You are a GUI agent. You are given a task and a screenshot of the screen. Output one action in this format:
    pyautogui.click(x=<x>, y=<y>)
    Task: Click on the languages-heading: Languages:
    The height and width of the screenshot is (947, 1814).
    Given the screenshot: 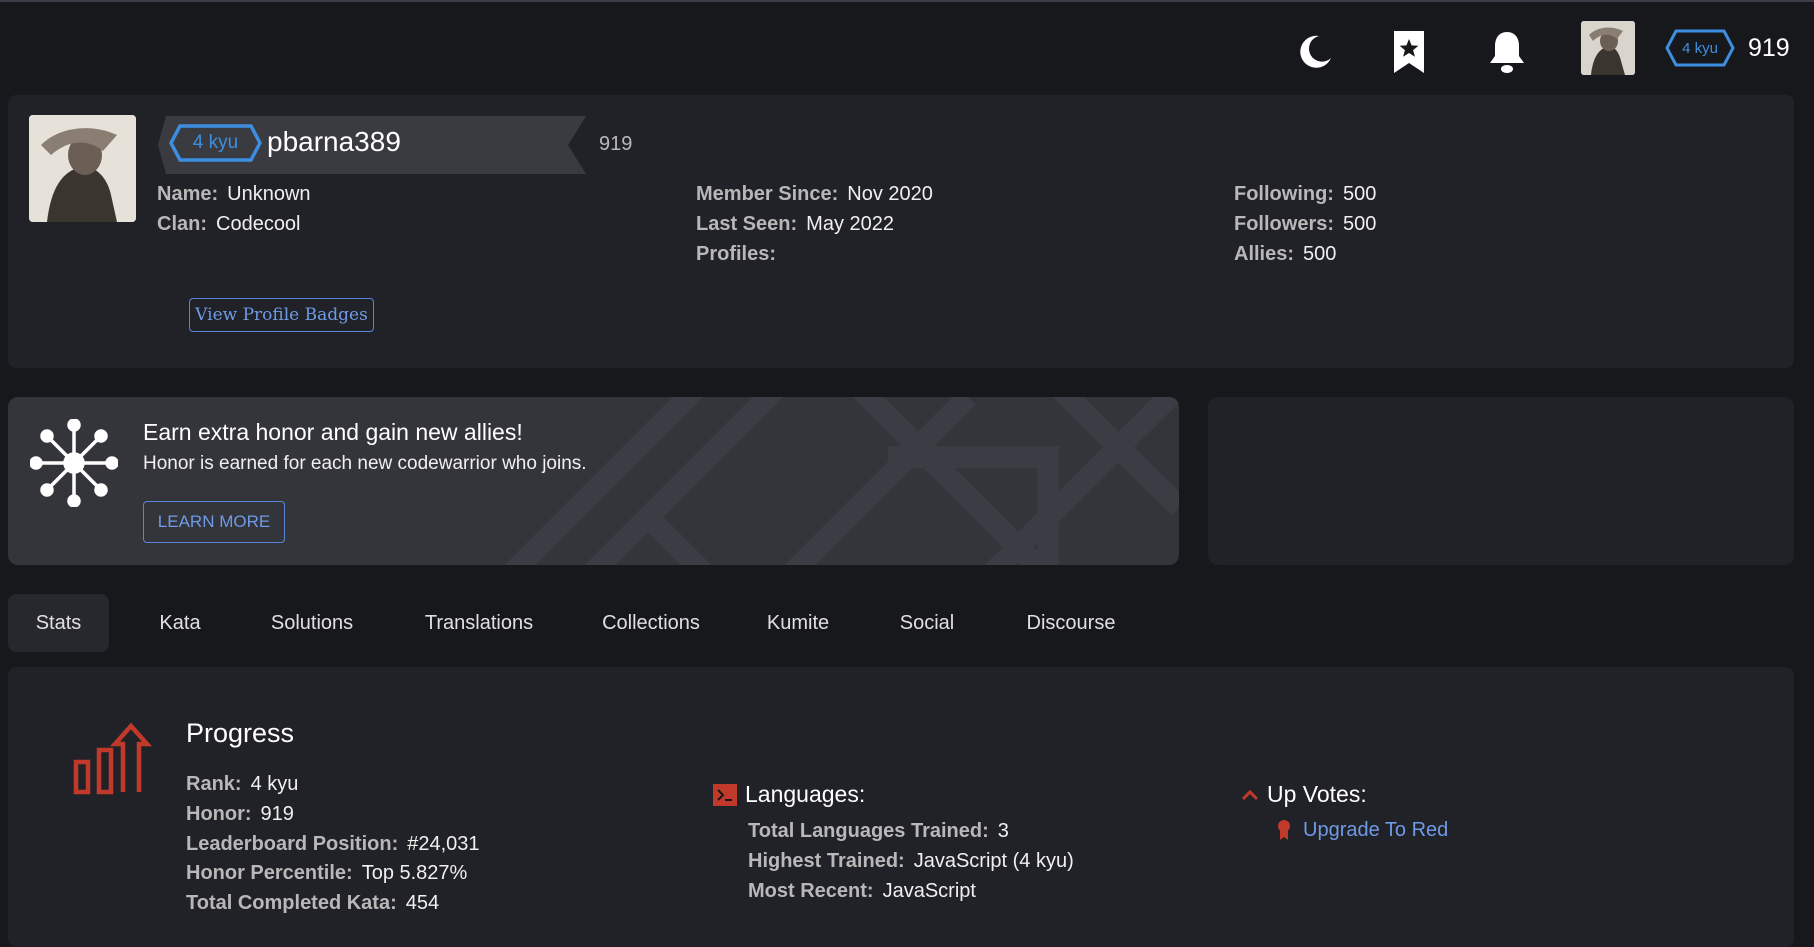 What is the action you would take?
    pyautogui.click(x=789, y=794)
    